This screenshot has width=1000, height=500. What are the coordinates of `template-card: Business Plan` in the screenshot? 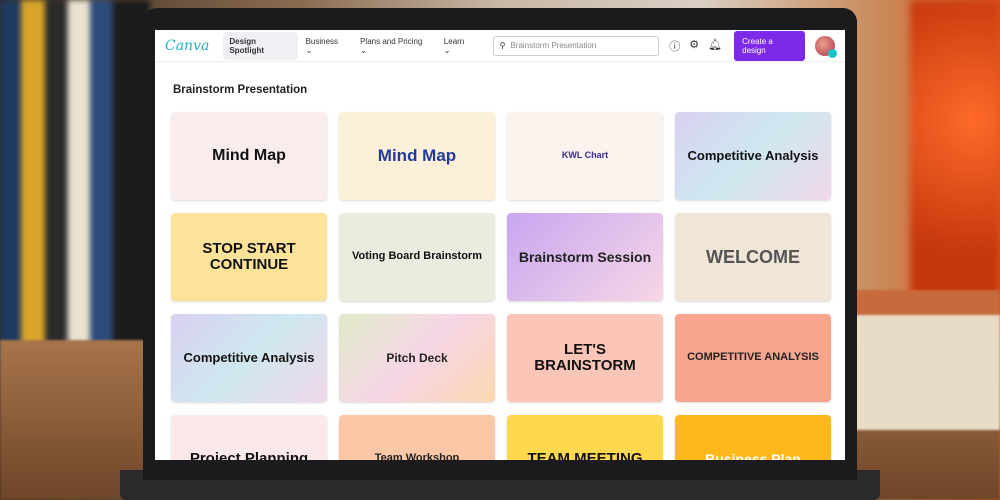 It's located at (753, 437).